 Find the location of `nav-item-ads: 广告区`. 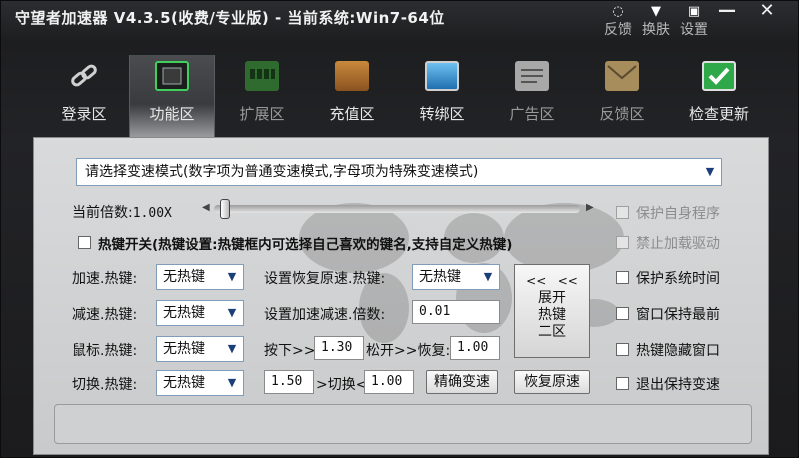

nav-item-ads: 广告区 is located at coordinates (532, 96).